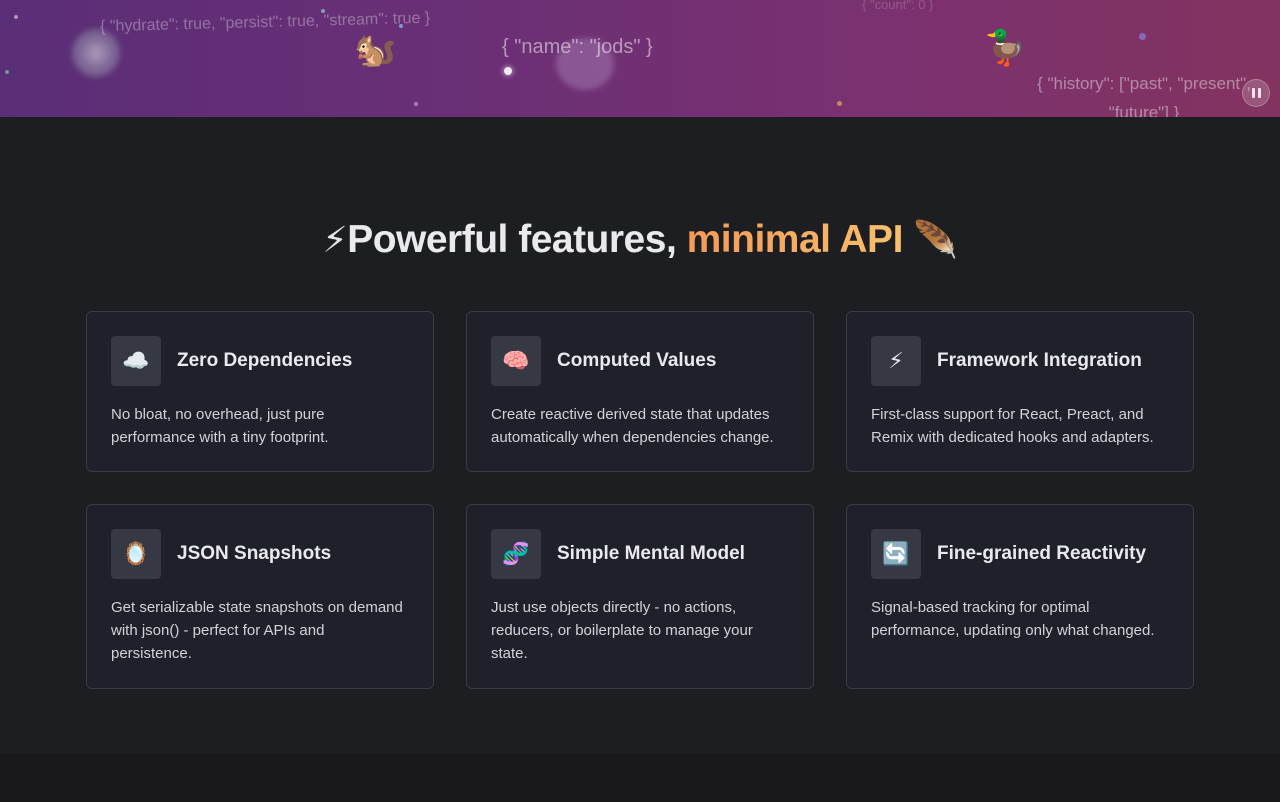 The height and width of the screenshot is (802, 1280). What do you see at coordinates (512, 239) in the screenshot?
I see `heading-plain-text: Powerful features,` at bounding box center [512, 239].